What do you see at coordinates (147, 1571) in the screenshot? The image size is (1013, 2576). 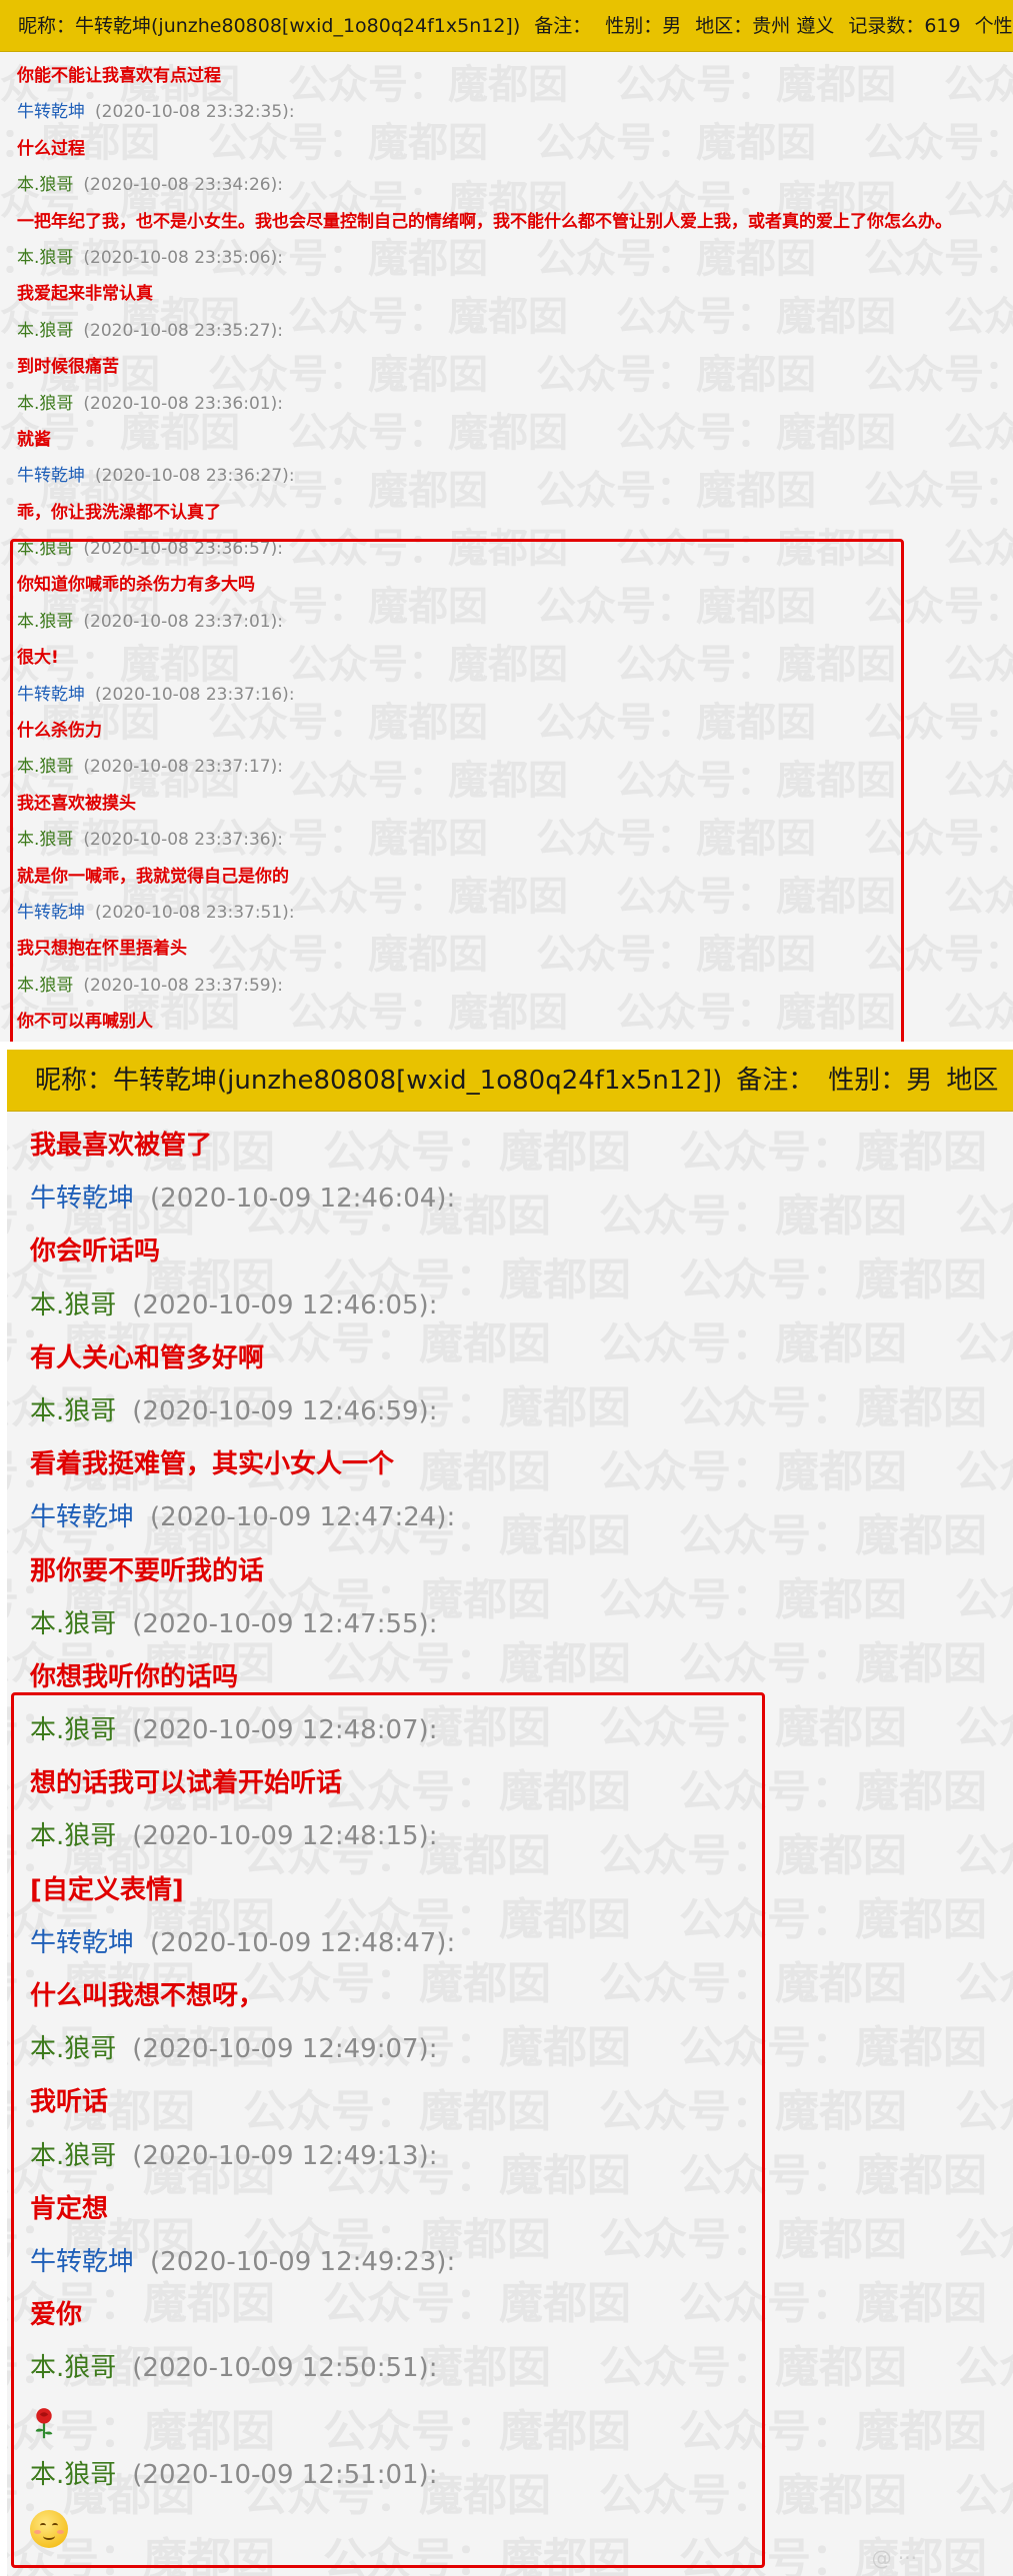 I see `message-text: 那你要不要听我的话` at bounding box center [147, 1571].